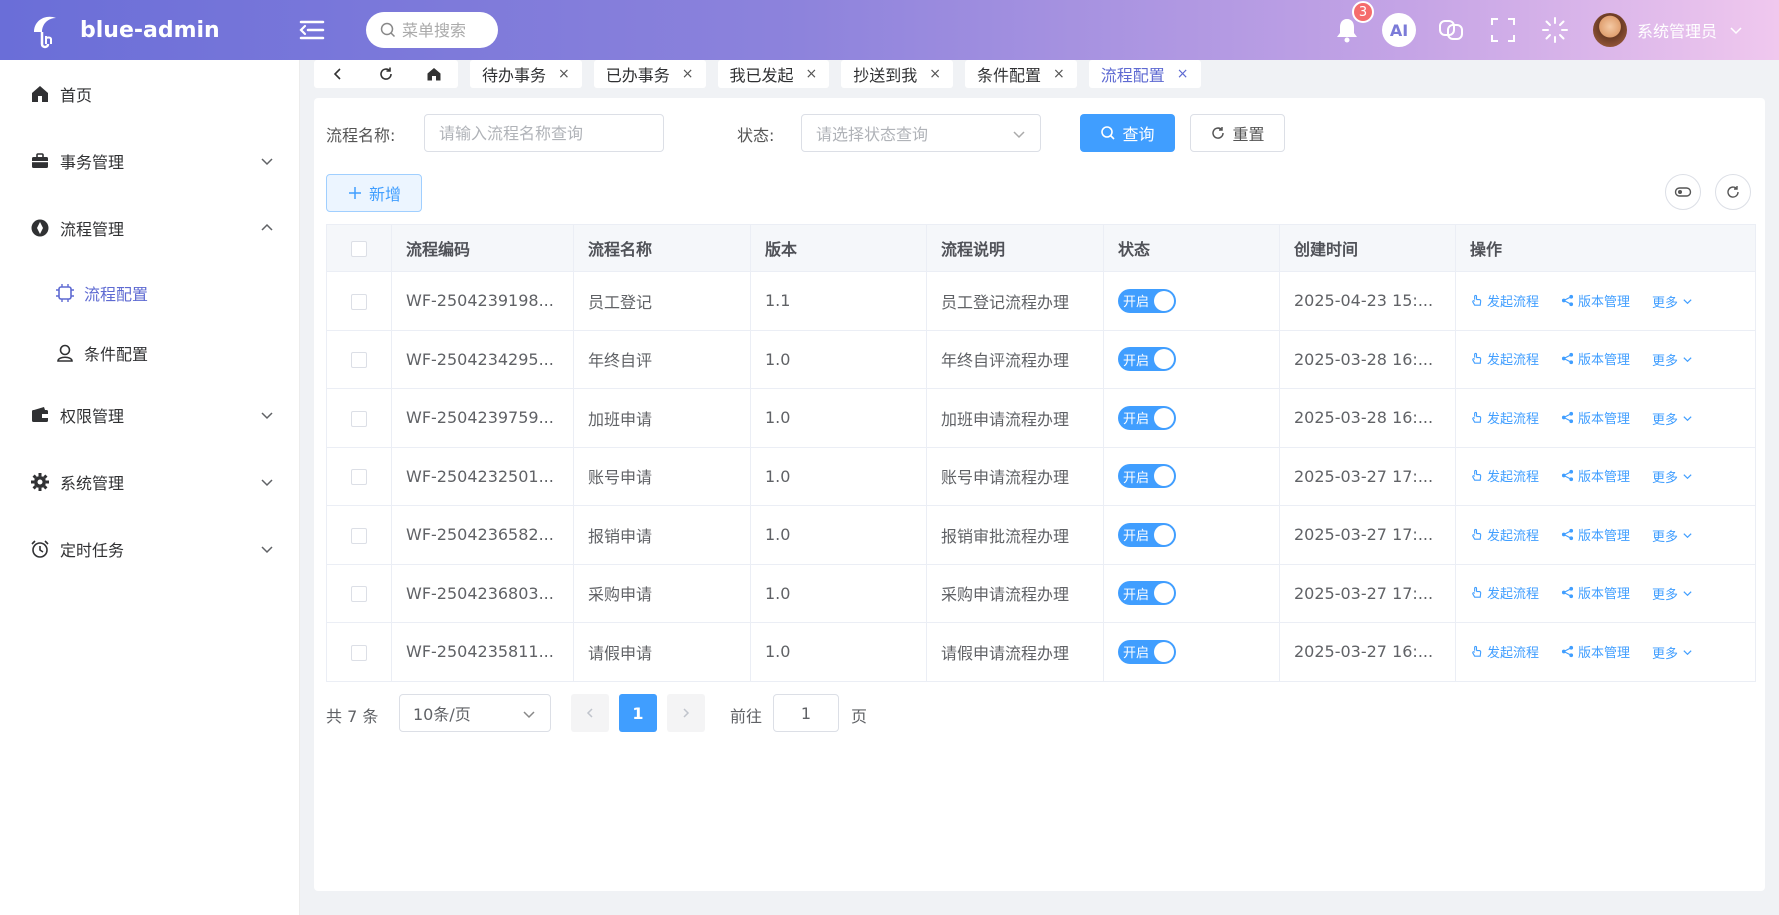 This screenshot has height=915, width=1779. I want to click on cell-name: 账号申请, so click(662, 476).